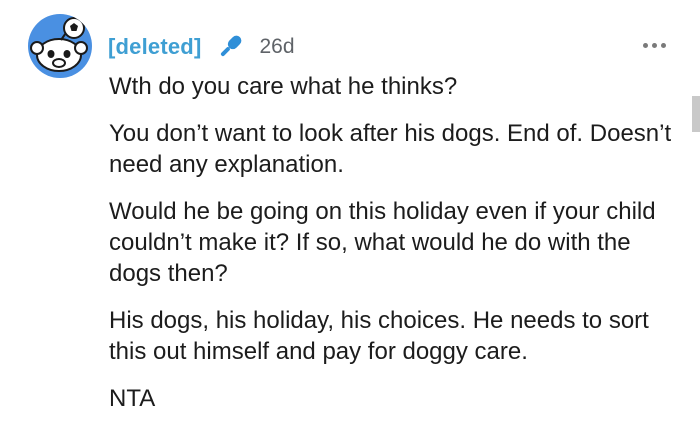  What do you see at coordinates (154, 47) in the screenshot?
I see `username-link: [deleted]` at bounding box center [154, 47].